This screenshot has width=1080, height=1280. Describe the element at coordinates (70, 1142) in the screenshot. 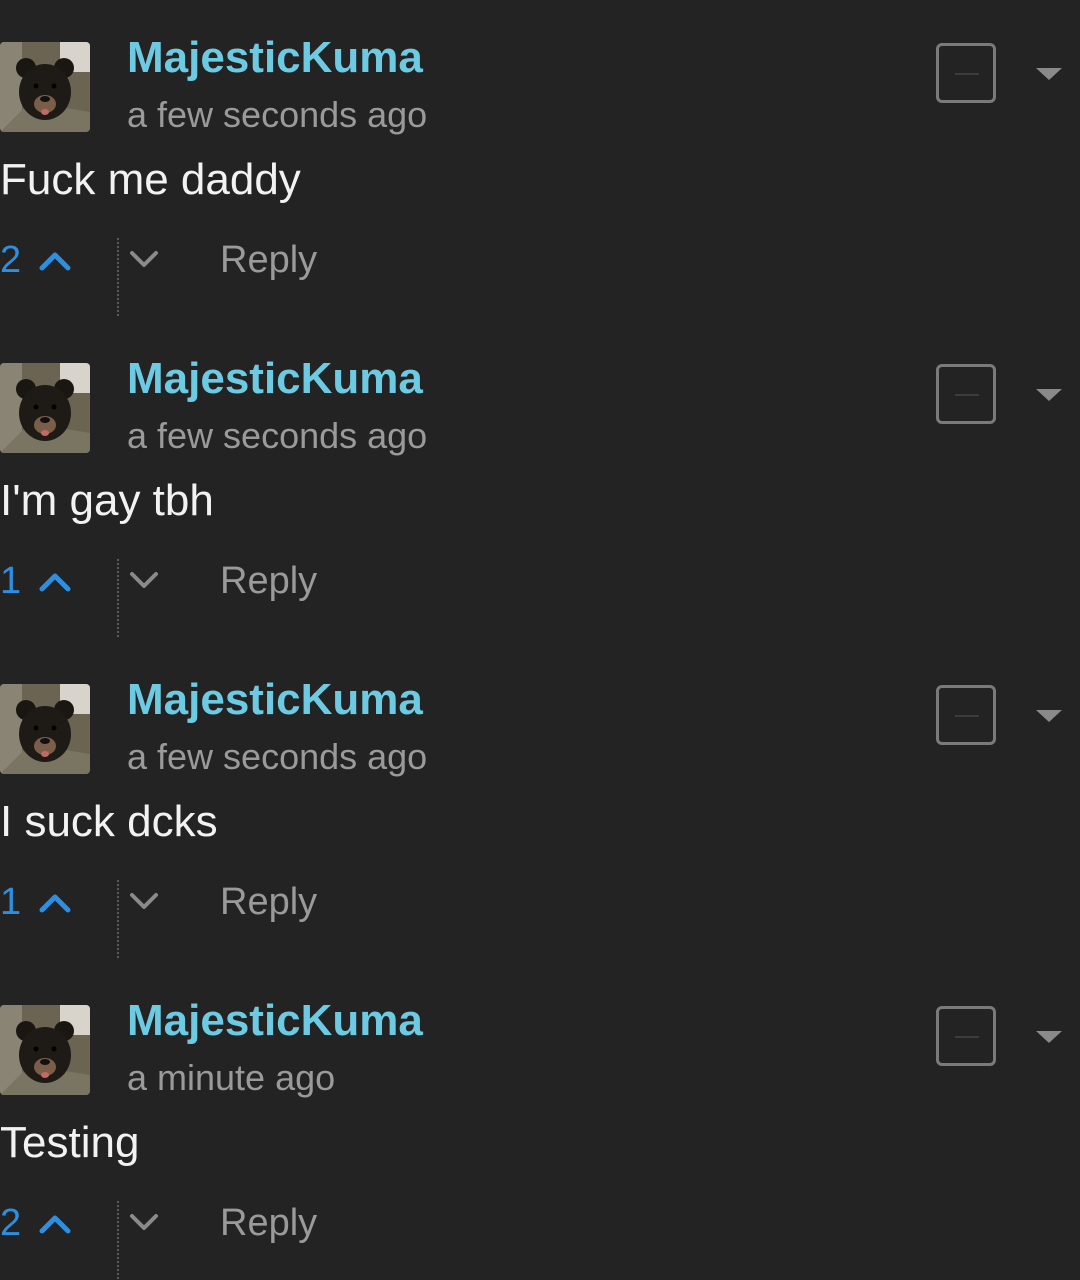

I see `comment-body: Testing` at that location.